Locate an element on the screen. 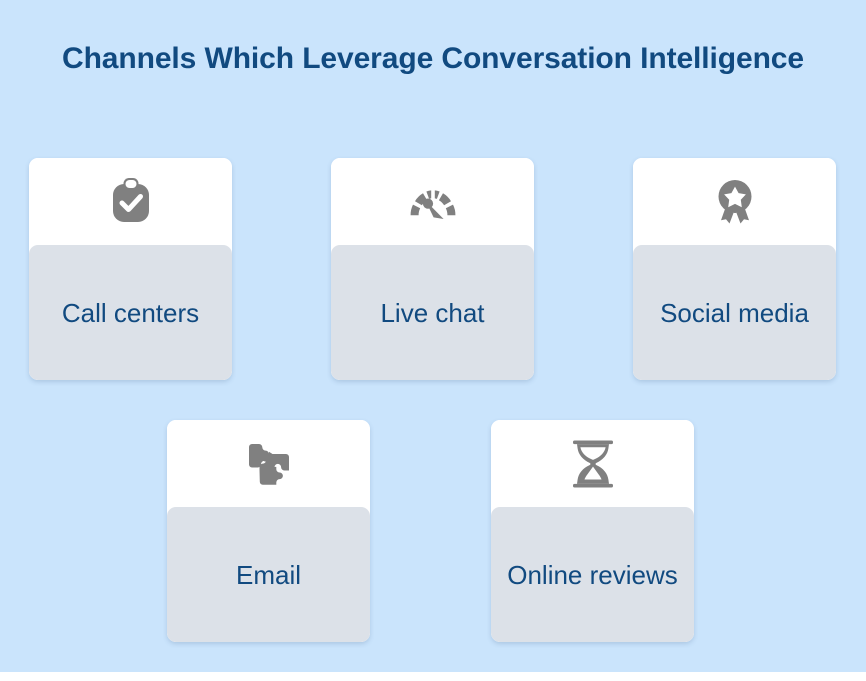 This screenshot has width=866, height=681. card-label-area: Online reviews is located at coordinates (592, 574).